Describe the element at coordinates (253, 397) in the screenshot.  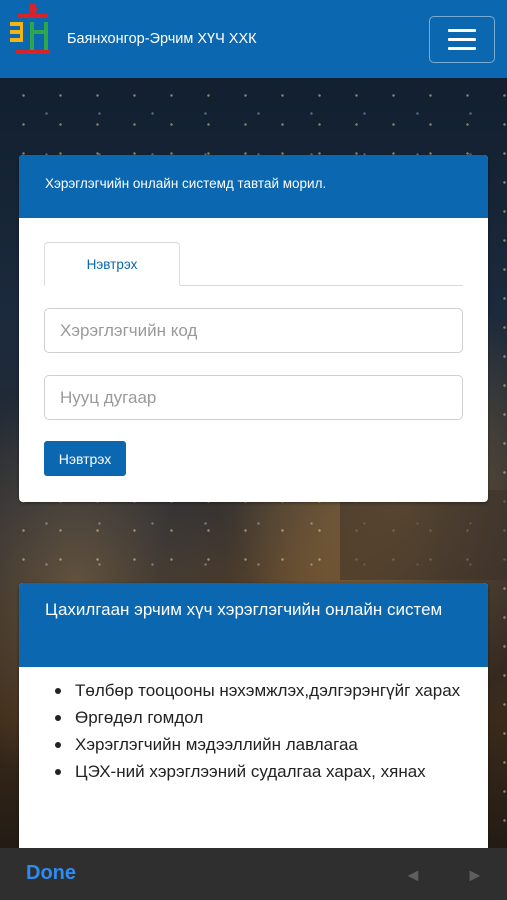
I see `password-input` at that location.